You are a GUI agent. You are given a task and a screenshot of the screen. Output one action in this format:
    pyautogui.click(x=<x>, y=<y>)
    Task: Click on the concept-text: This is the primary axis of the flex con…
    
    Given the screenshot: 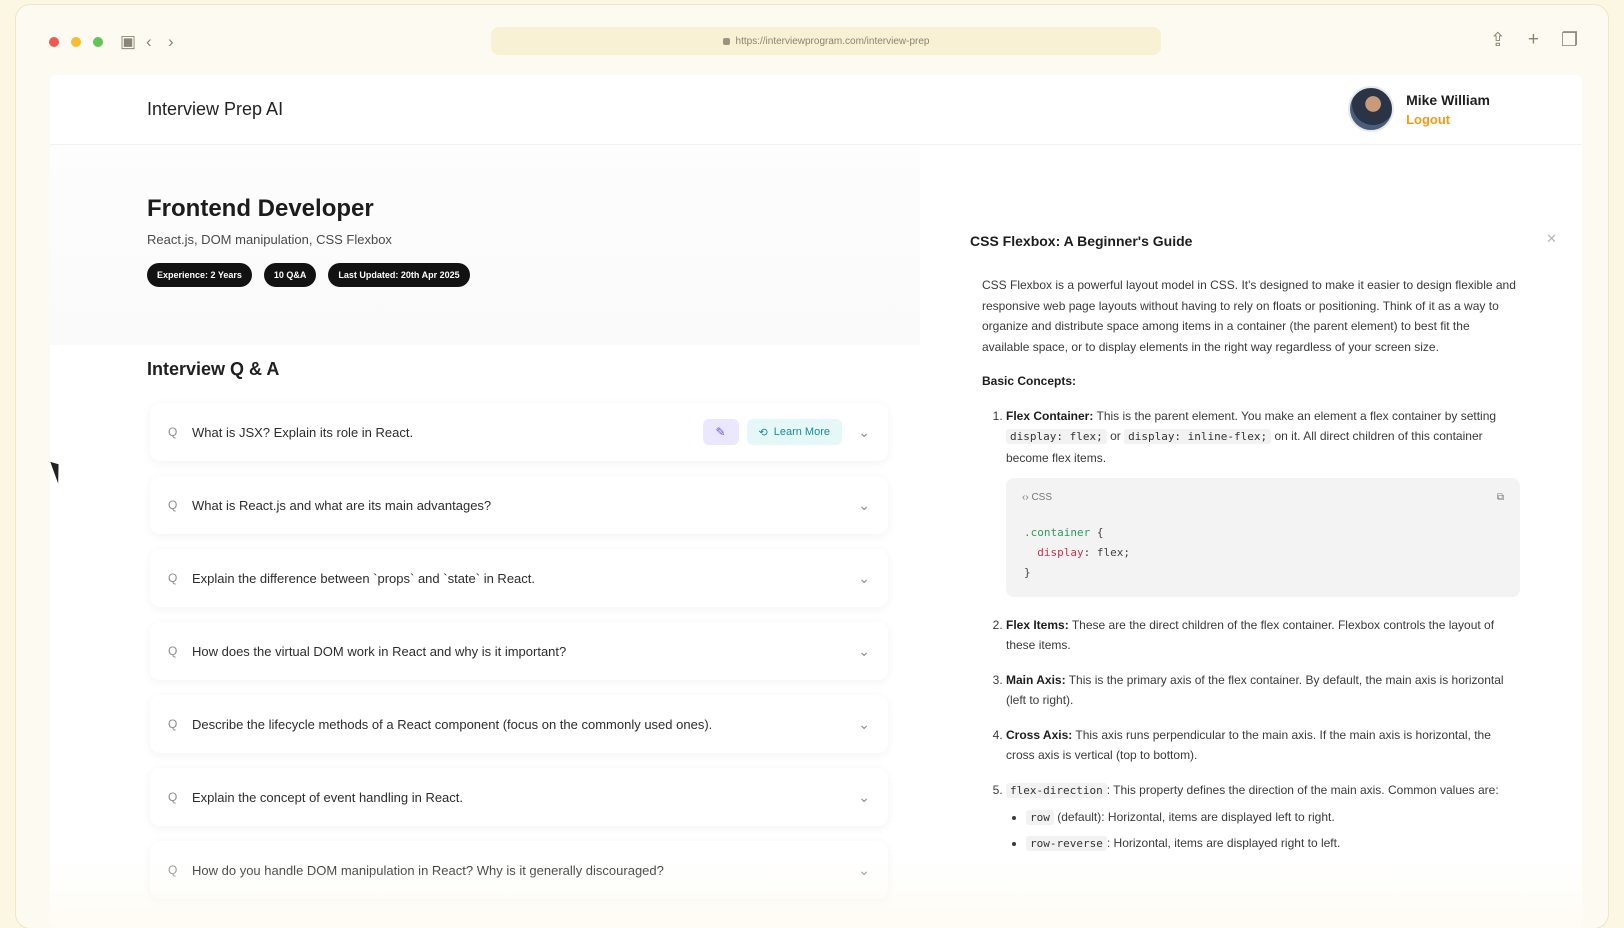 What is the action you would take?
    pyautogui.click(x=1255, y=690)
    